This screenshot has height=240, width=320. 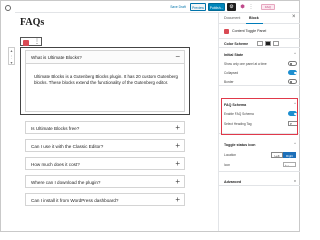 I want to click on preview-button: Preview, so click(x=198, y=7).